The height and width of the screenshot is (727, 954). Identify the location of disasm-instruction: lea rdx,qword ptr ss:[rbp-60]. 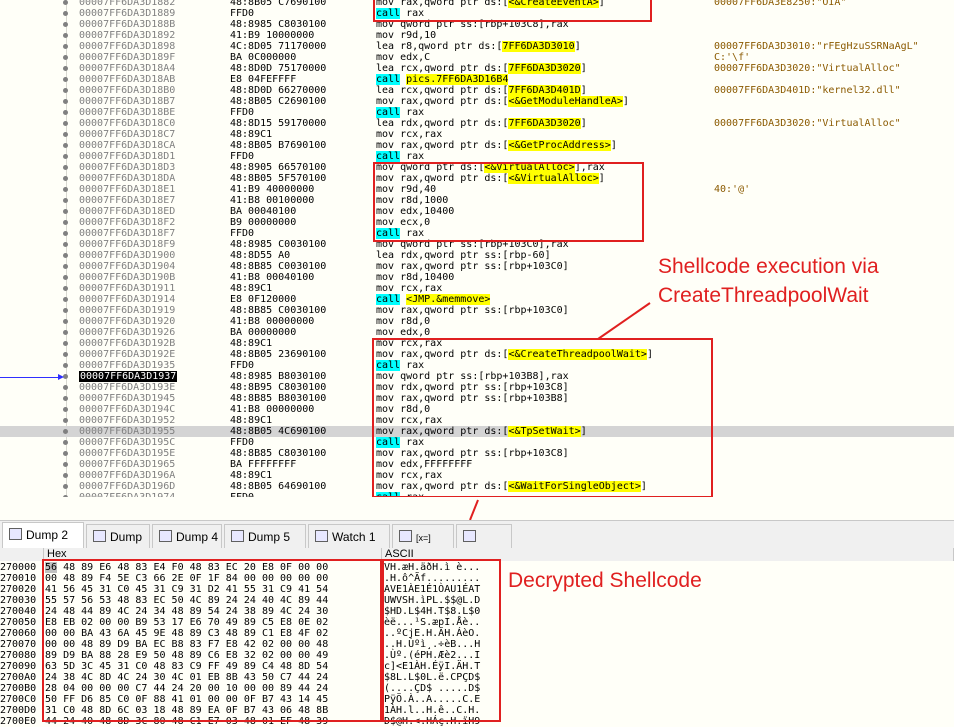
(463, 255).